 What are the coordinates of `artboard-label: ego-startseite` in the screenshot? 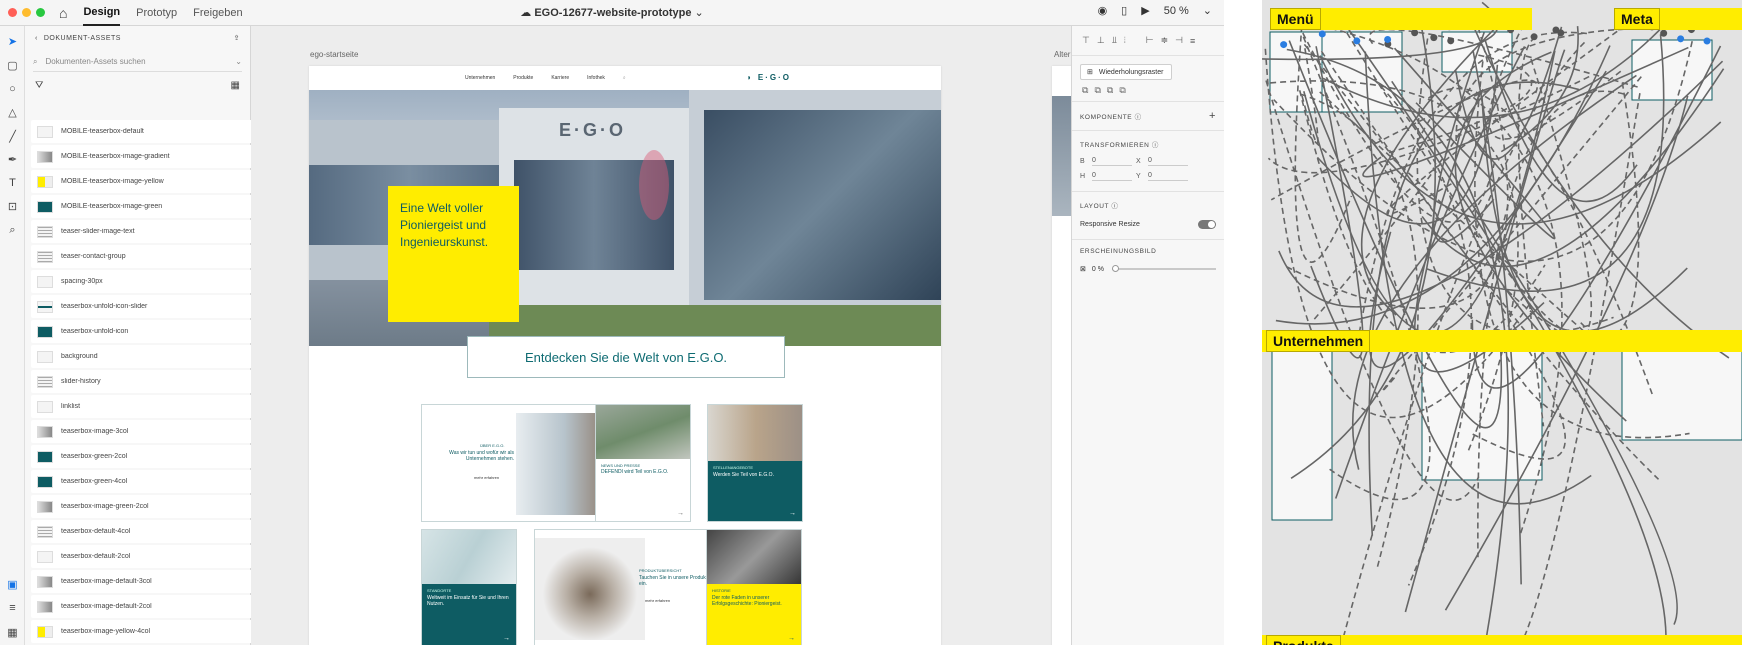 It's located at (334, 54).